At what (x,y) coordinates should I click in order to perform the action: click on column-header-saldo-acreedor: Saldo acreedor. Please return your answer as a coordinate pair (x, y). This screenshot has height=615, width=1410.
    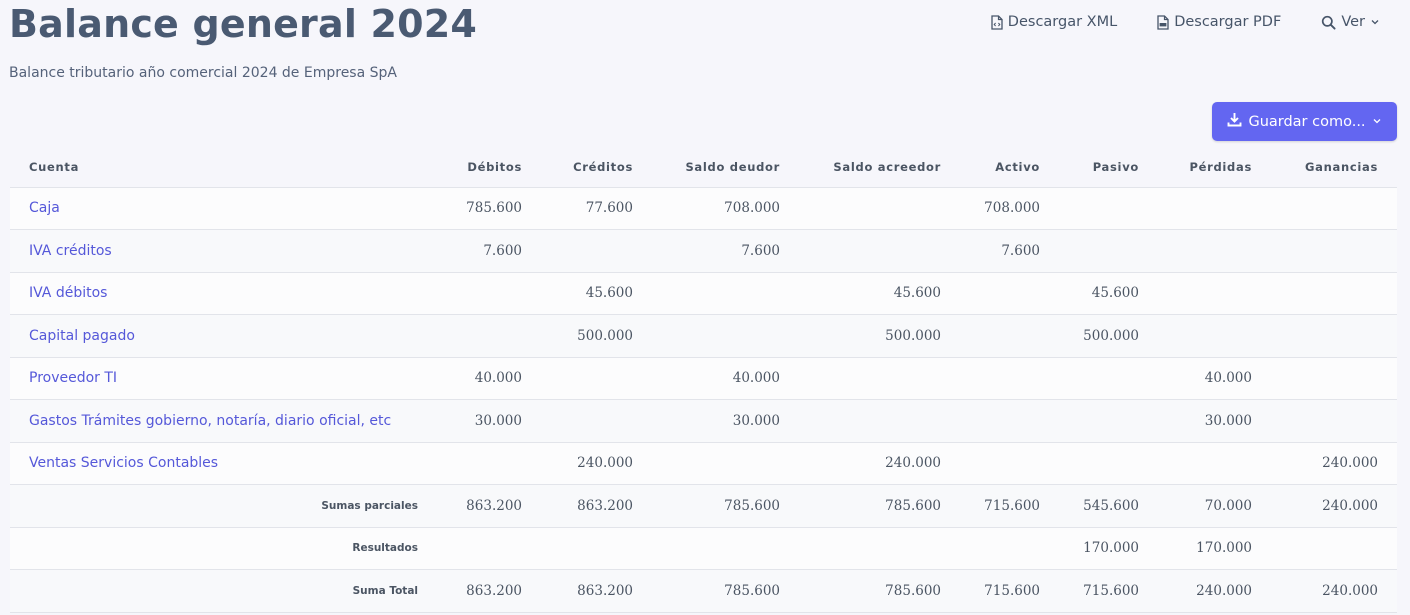
    Looking at the image, I should click on (879, 167).